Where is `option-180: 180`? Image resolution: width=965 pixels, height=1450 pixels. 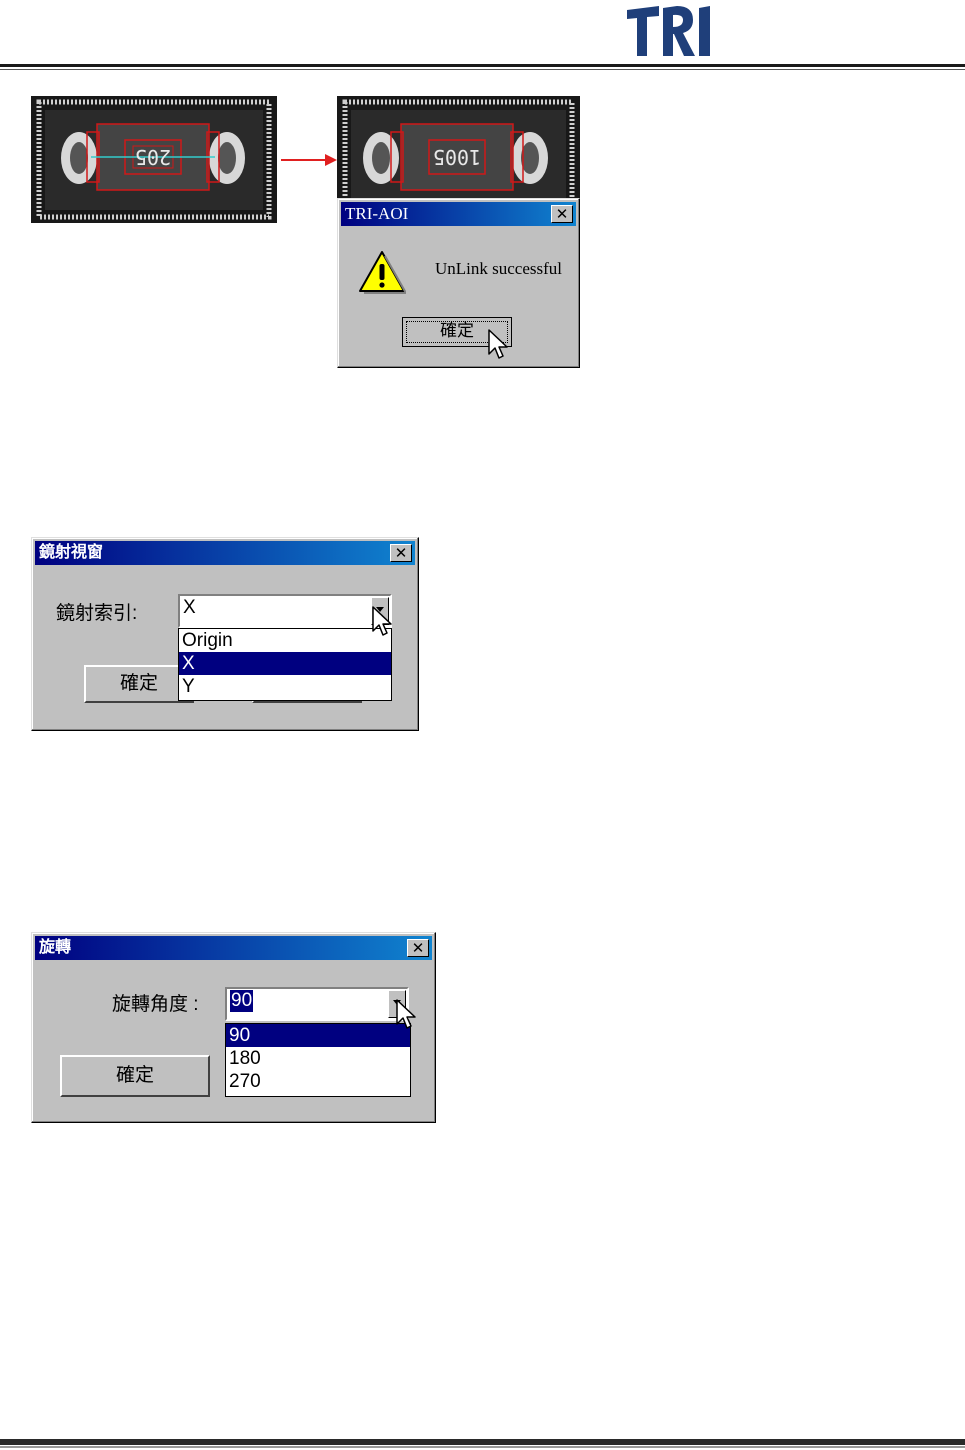 option-180: 180 is located at coordinates (318, 1058).